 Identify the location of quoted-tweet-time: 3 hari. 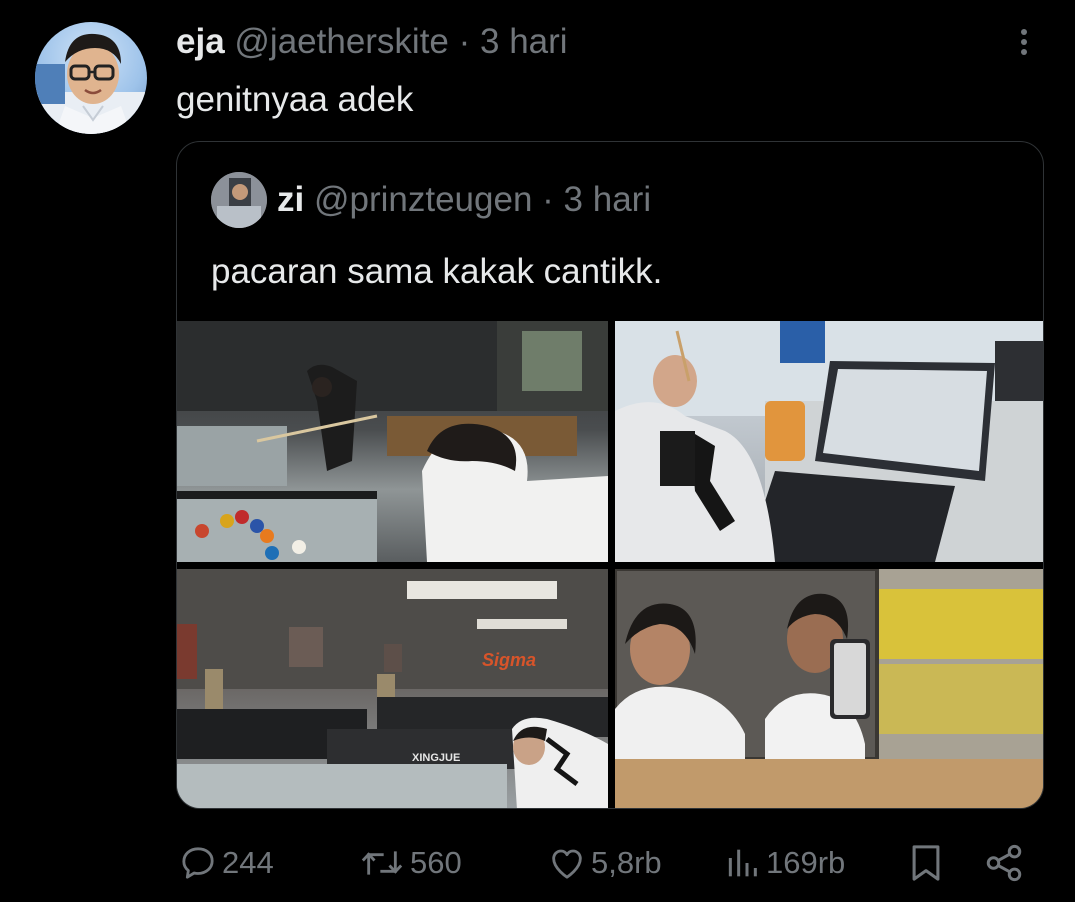
(608, 199).